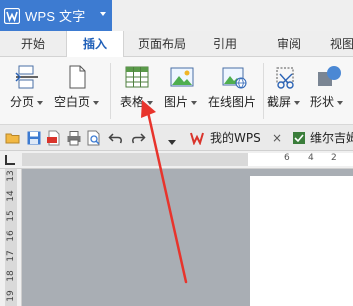  I want to click on tab-references: 引用, so click(225, 44).